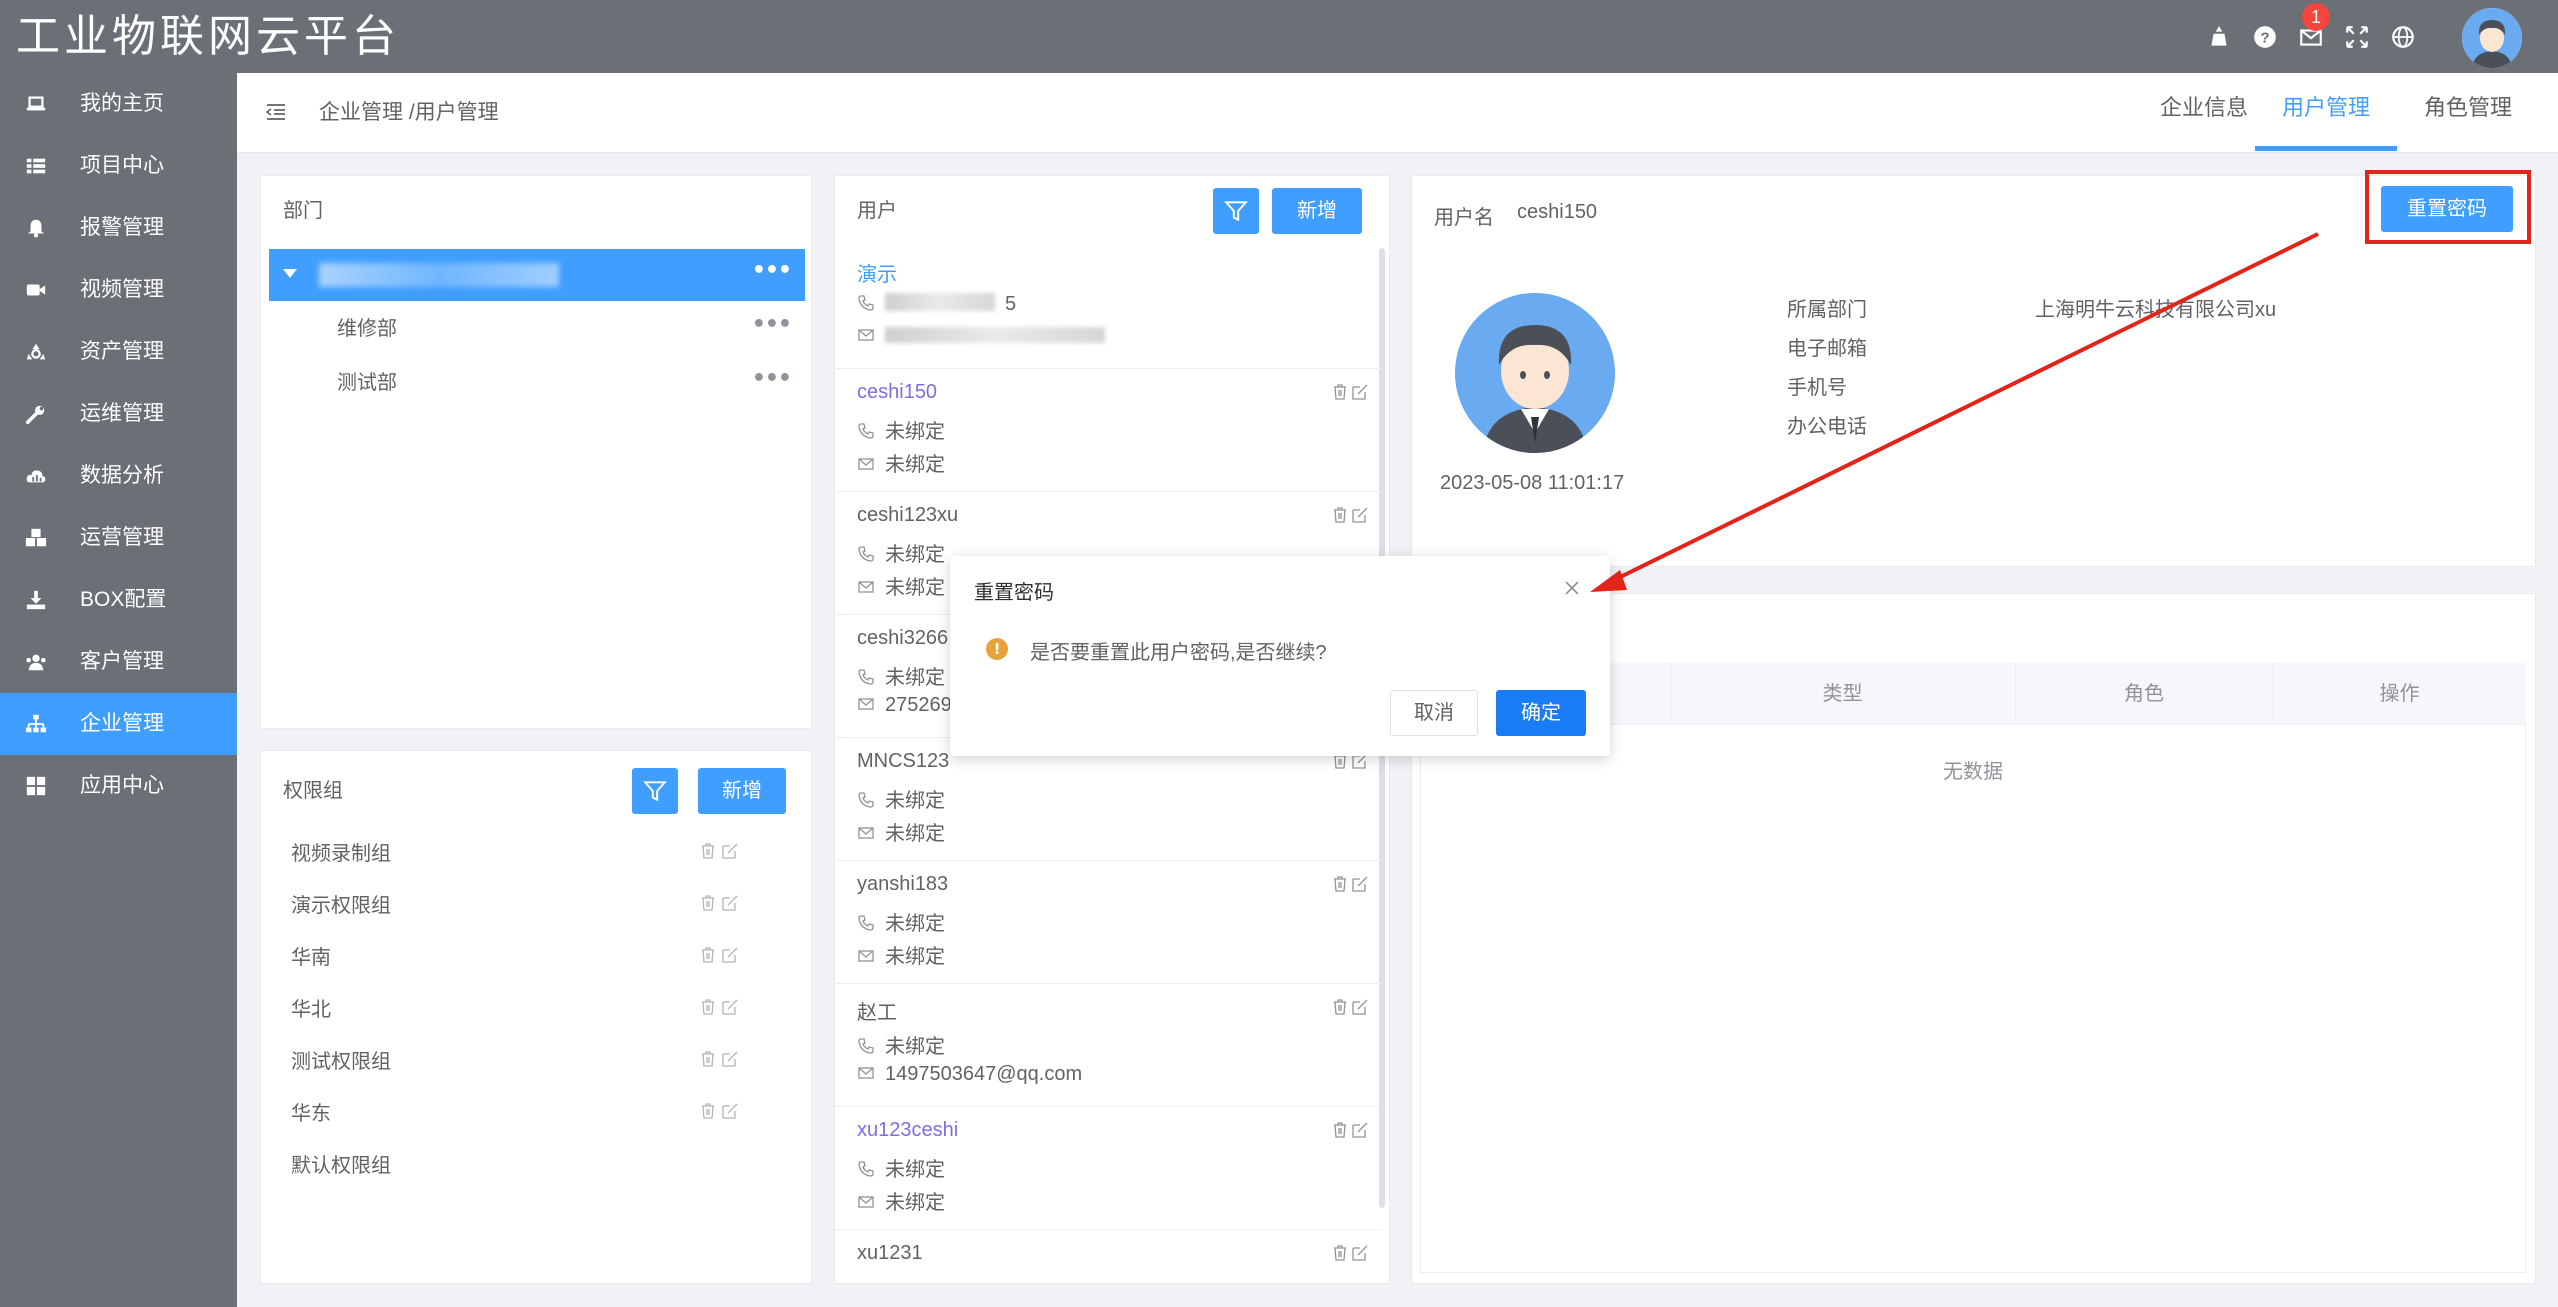  Describe the element at coordinates (536, 1114) in the screenshot. I see `permission-group-row: 华东` at that location.